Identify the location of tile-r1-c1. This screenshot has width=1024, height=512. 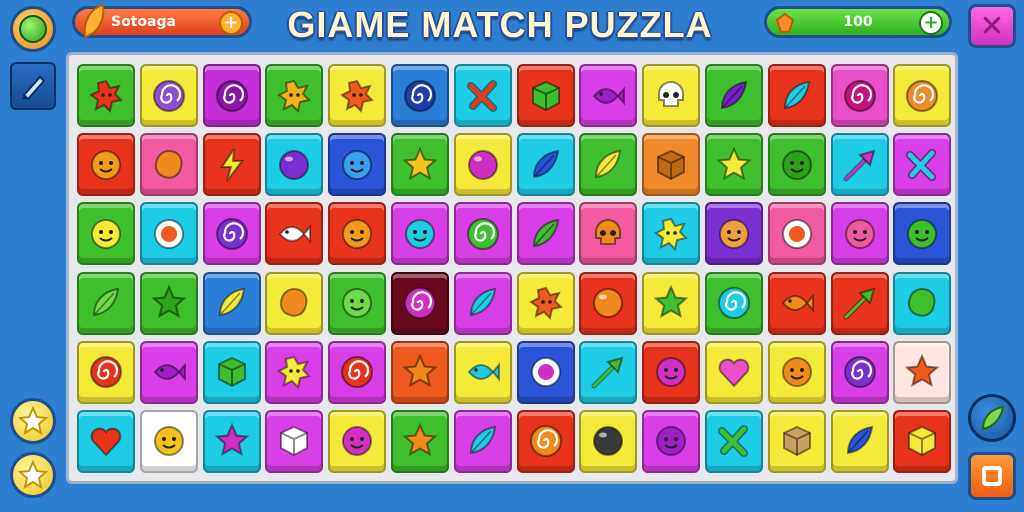
(106, 95).